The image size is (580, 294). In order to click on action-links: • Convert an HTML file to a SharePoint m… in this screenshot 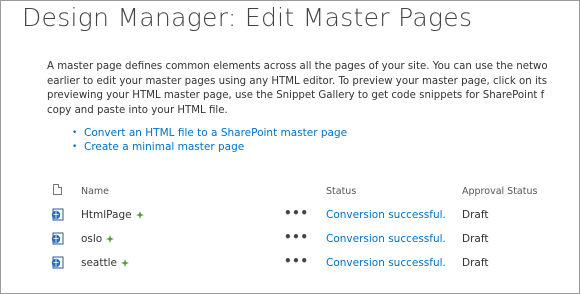, I will do `click(209, 140)`.